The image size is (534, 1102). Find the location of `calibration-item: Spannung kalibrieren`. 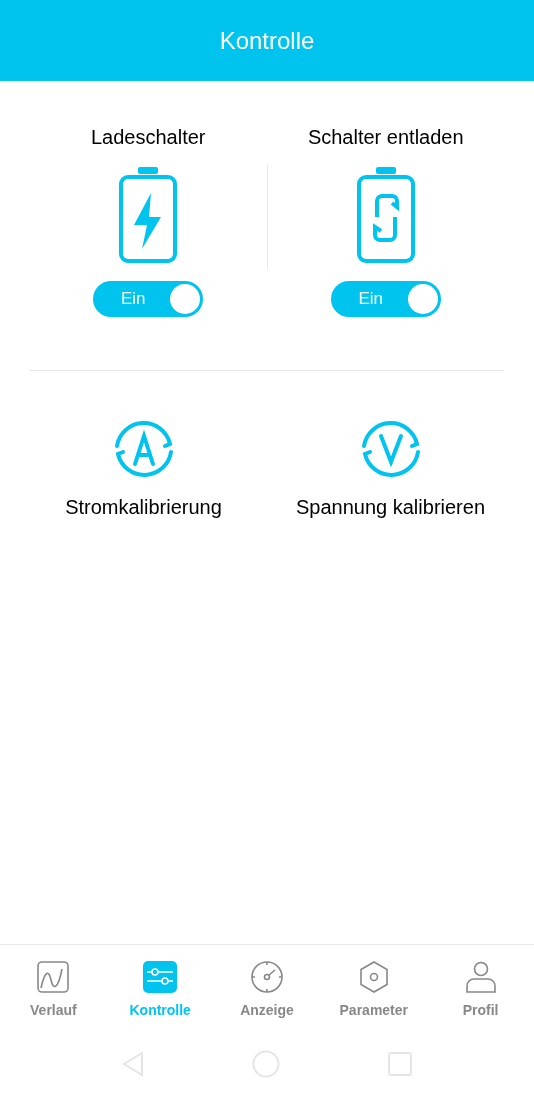

calibration-item: Spannung kalibrieren is located at coordinates (390, 470).